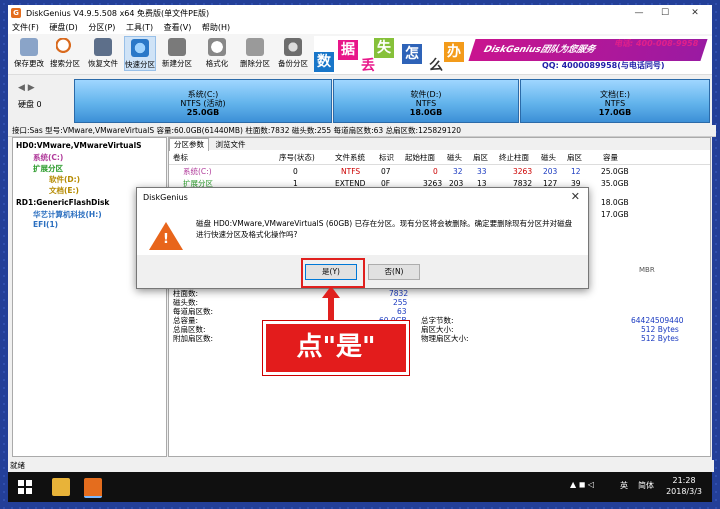  What do you see at coordinates (203, 101) in the screenshot?
I see `partition-block-c: 系统(C:) NTFS (活动) 25.0GB` at bounding box center [203, 101].